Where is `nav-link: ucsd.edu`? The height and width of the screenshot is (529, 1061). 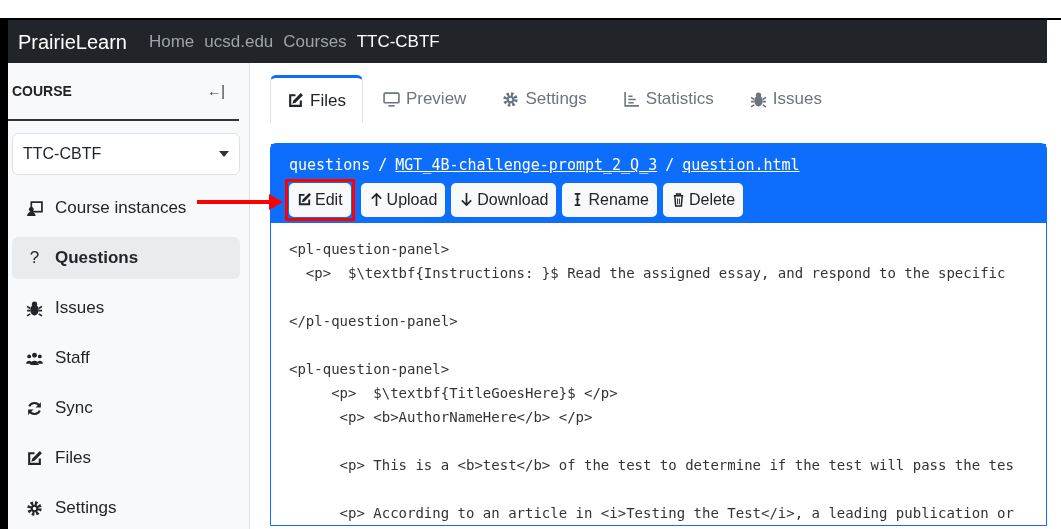
nav-link: ucsd.edu is located at coordinates (239, 41).